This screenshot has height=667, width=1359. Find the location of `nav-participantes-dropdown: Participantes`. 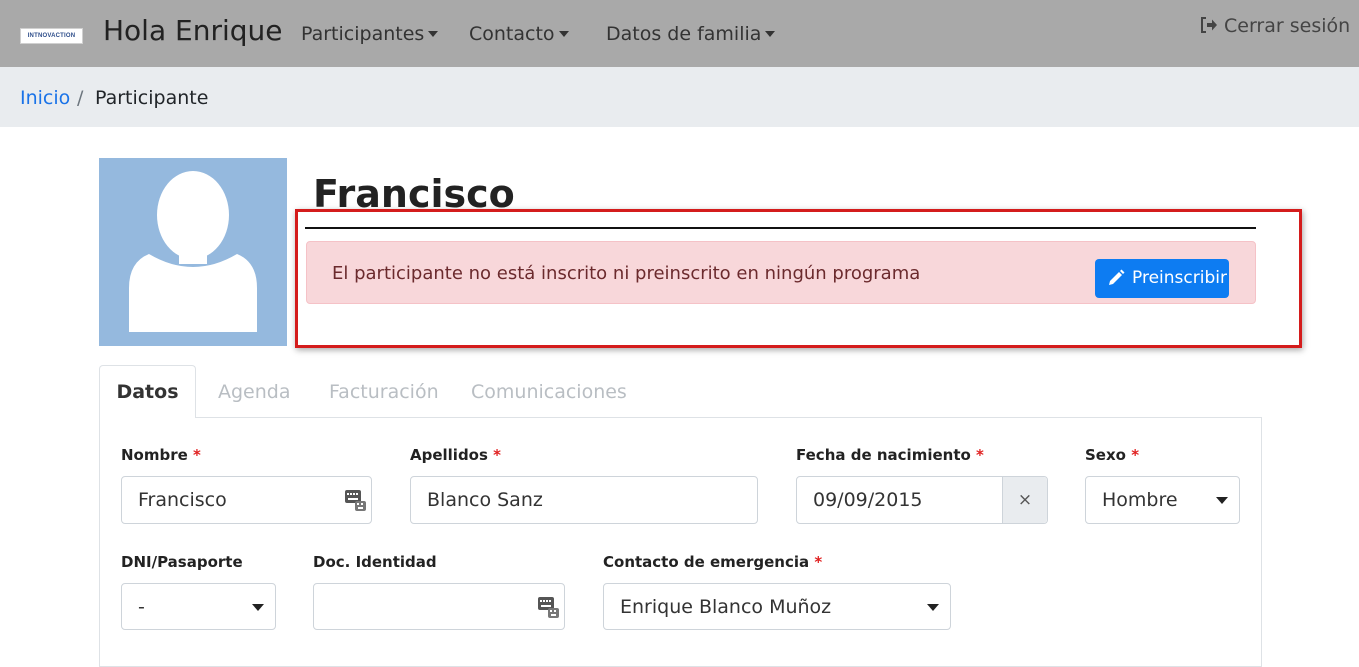

nav-participantes-dropdown: Participantes is located at coordinates (370, 34).